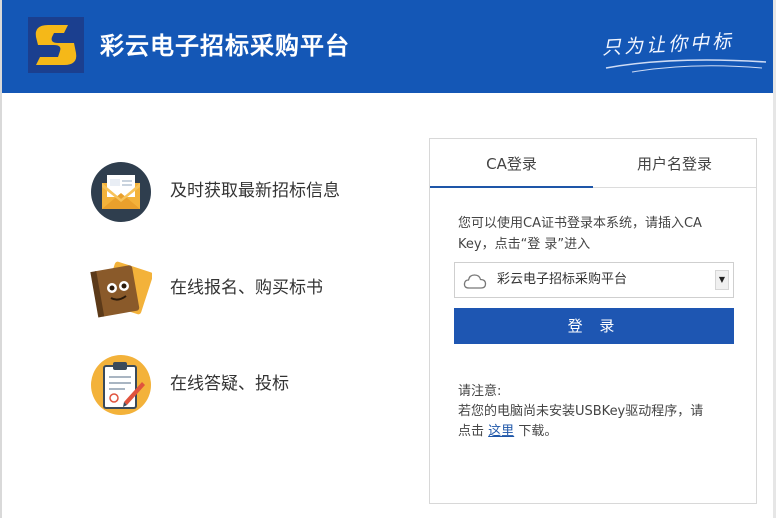 The height and width of the screenshot is (518, 776). I want to click on driver-notice: 请注意: 若您的电脑尚未安装USBKey驱动程序，请 点击 这里 下载。, so click(596, 412).